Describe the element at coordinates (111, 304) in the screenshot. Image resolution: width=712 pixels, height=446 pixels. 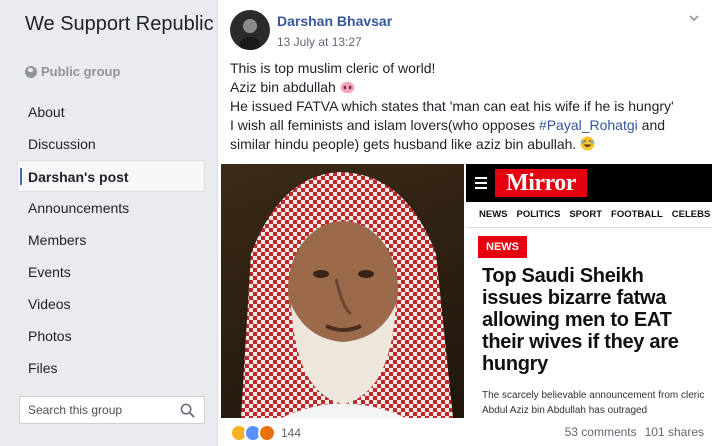
I see `nav-item-videos: Videos` at that location.